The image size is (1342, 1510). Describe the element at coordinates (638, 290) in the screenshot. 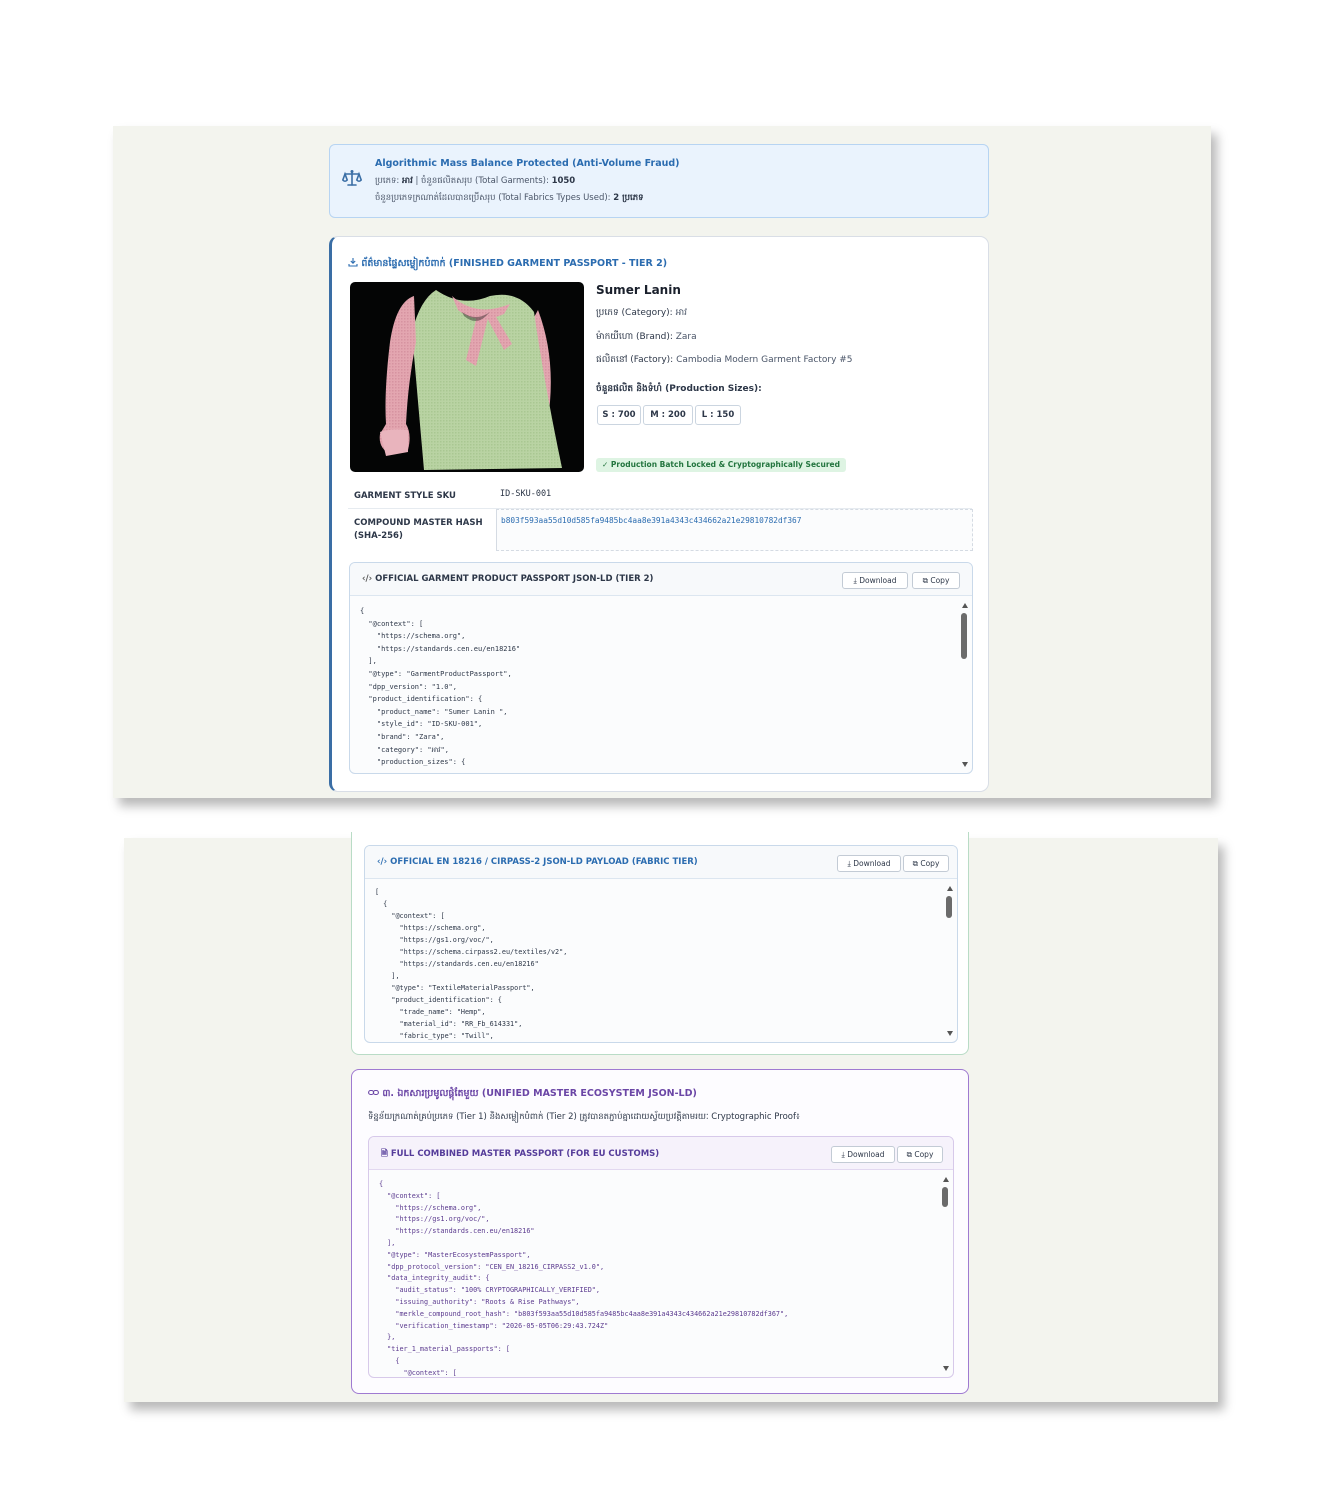

I see `garment-name: Sumer Lanin` at that location.